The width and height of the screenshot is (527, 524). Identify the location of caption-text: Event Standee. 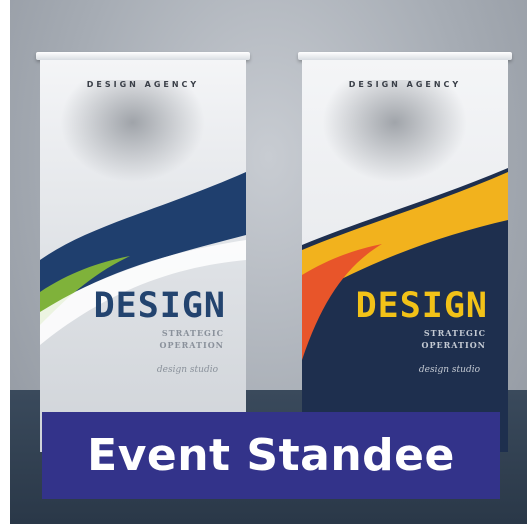
(271, 455).